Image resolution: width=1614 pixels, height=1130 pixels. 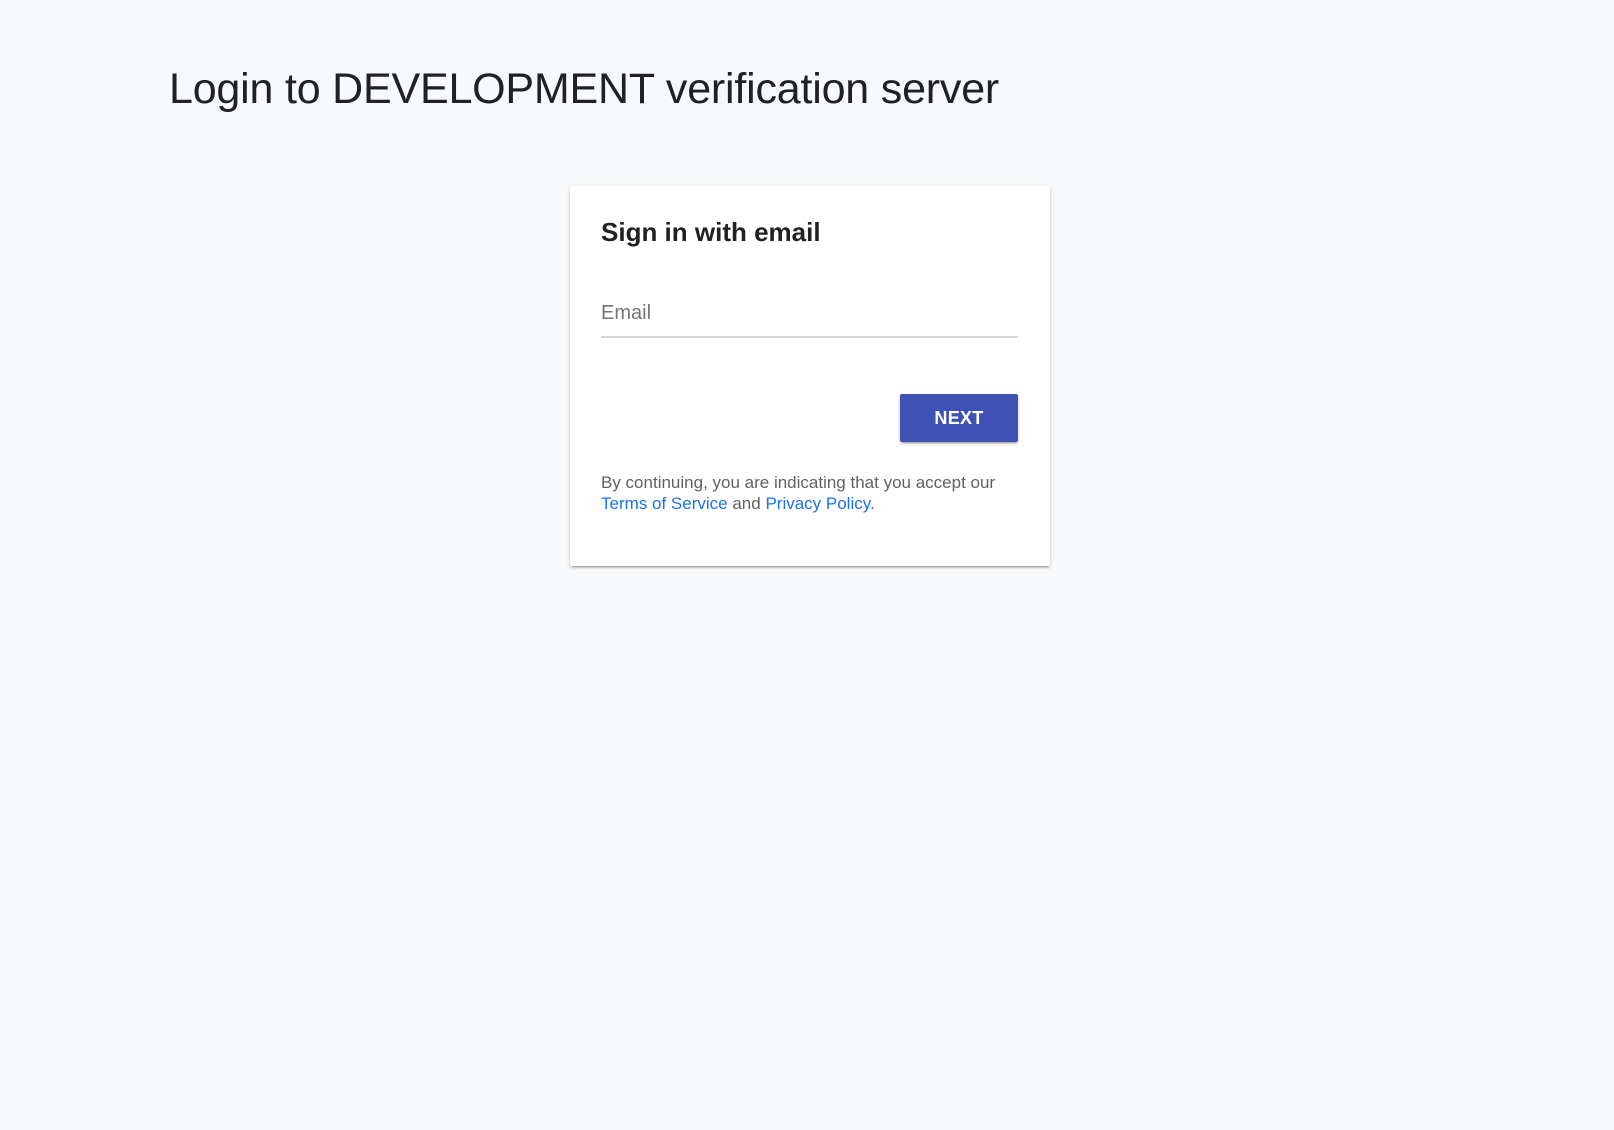 What do you see at coordinates (711, 232) in the screenshot?
I see `card-title: Sign in with email` at bounding box center [711, 232].